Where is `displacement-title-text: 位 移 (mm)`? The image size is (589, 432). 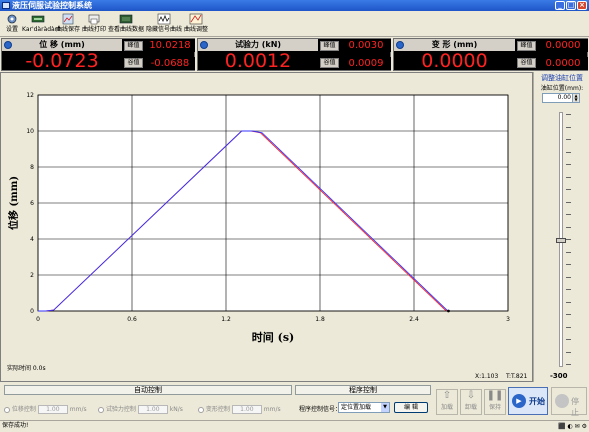
displacement-title-text: 位 移 (mm) is located at coordinates (62, 44).